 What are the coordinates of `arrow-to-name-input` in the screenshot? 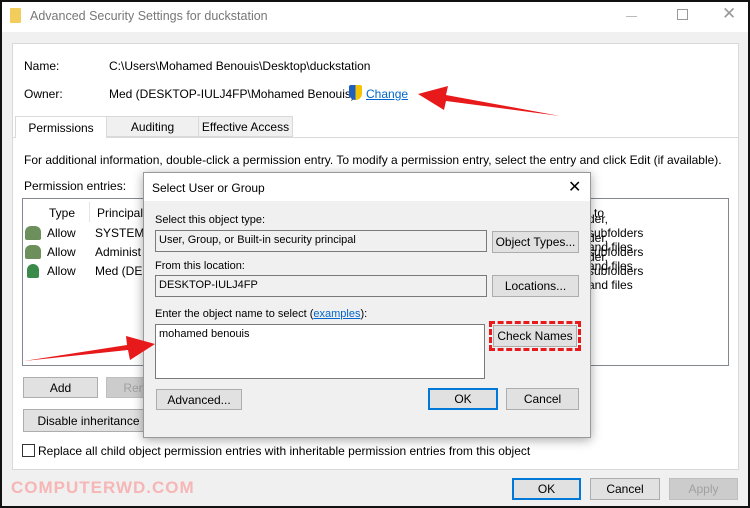 It's located at (89, 348).